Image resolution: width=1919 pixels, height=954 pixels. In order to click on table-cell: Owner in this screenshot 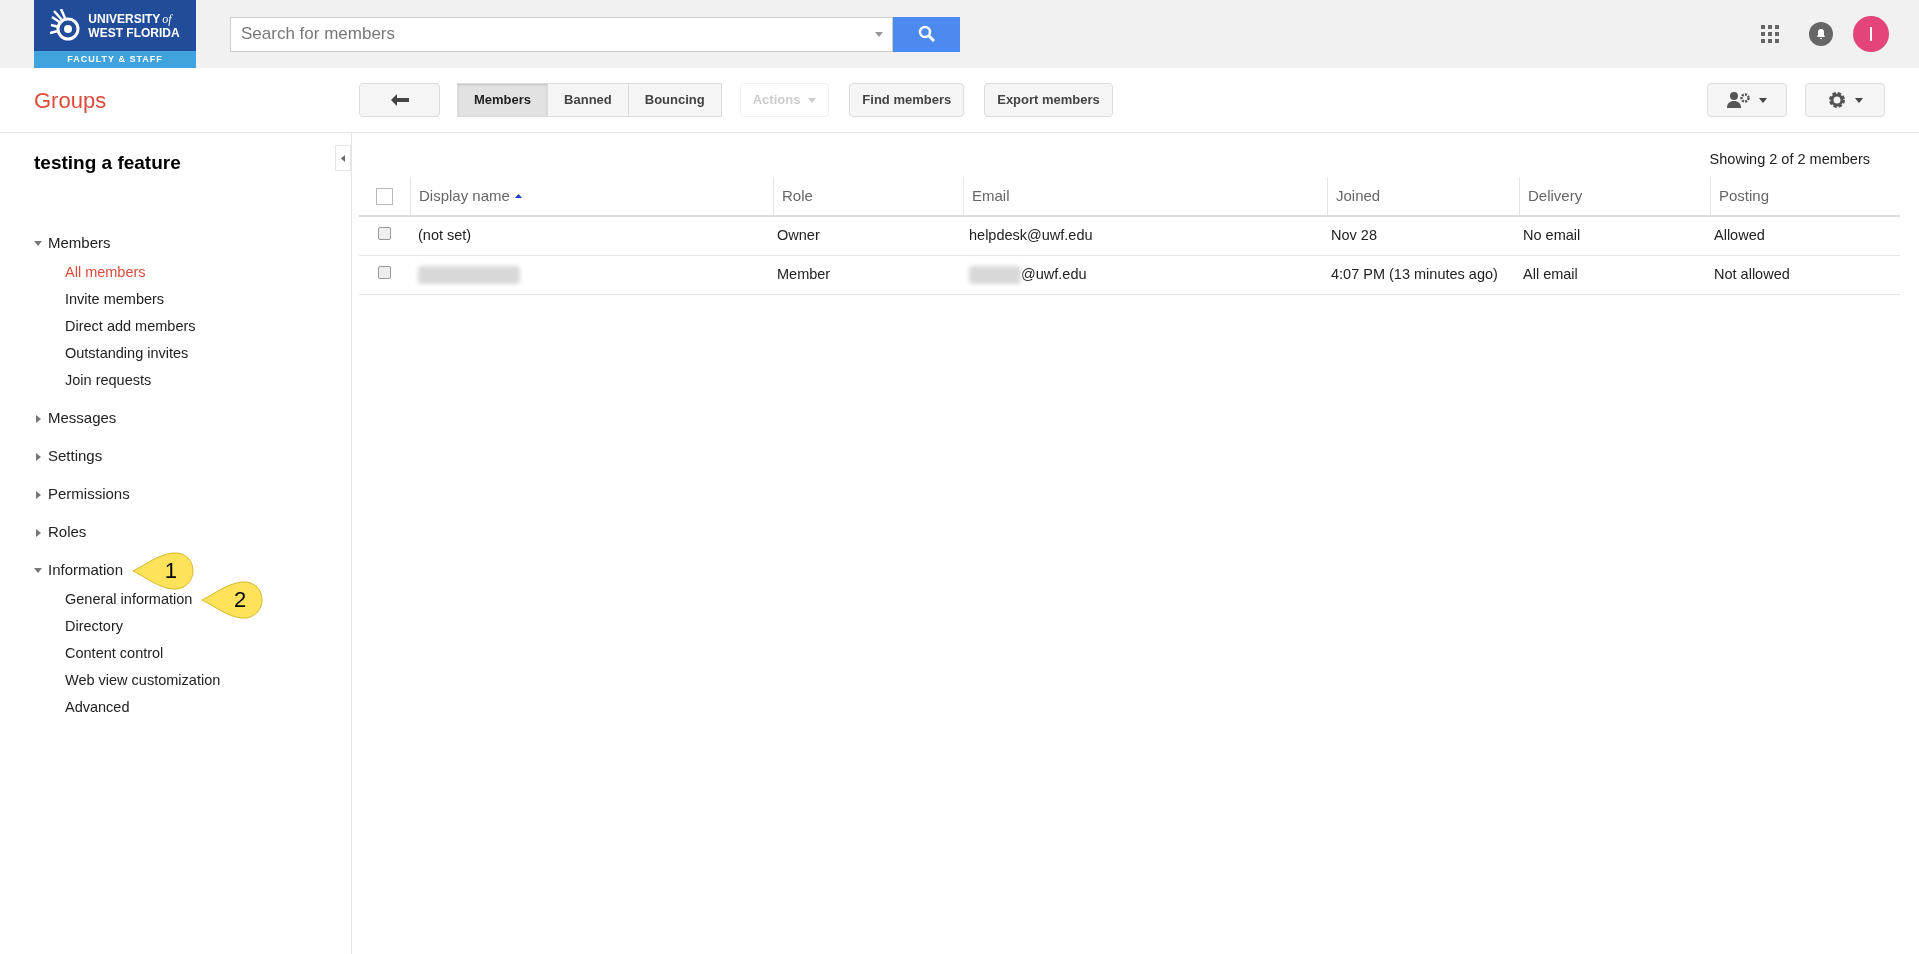, I will do `click(798, 235)`.